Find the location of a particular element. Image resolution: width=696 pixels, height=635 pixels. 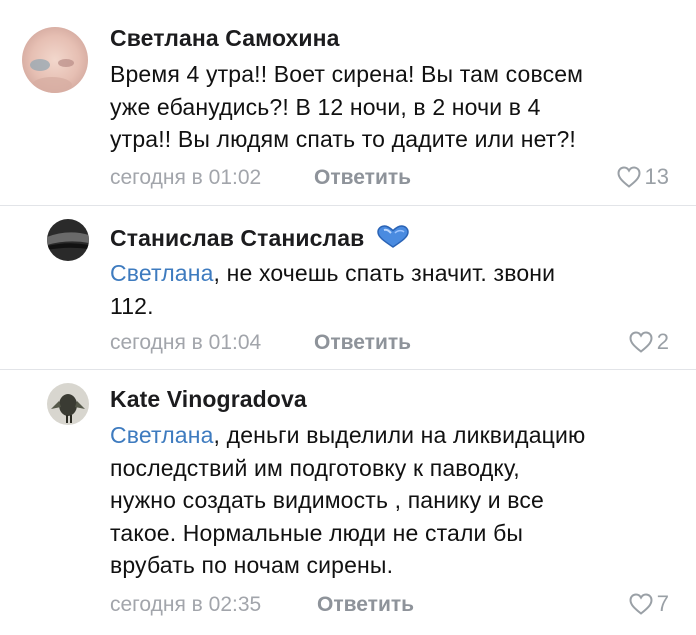

comment-text-line: уже ебанудись?! В 12 ночи, в 2 ночи в 4 is located at coordinates (325, 106).